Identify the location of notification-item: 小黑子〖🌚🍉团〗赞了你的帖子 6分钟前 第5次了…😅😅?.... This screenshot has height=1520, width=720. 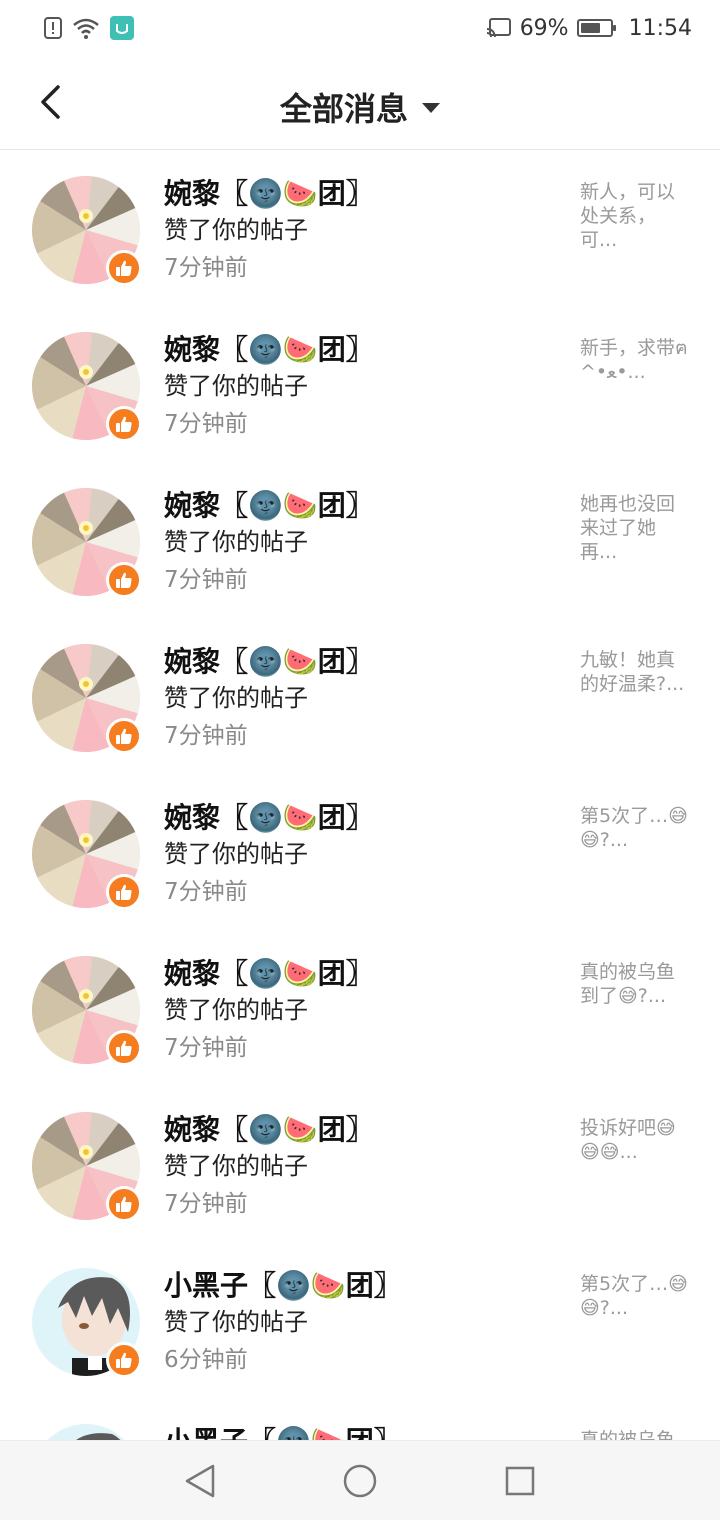
(360, 1320).